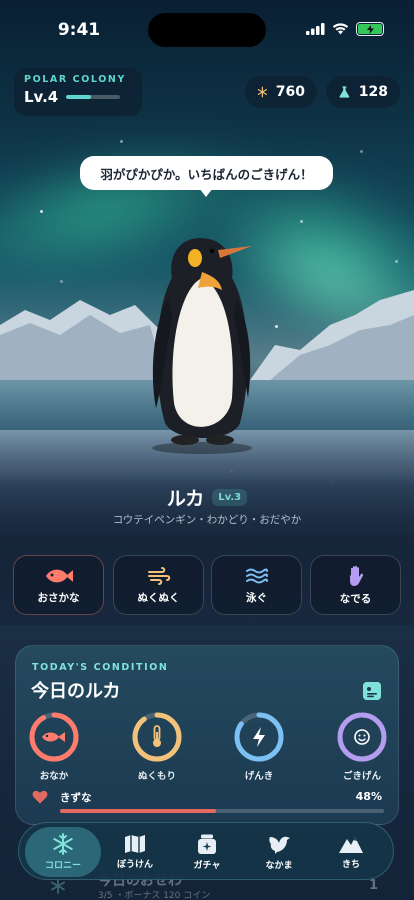 The image size is (414, 900). What do you see at coordinates (185, 499) in the screenshot?
I see `pet-name: ルカ` at bounding box center [185, 499].